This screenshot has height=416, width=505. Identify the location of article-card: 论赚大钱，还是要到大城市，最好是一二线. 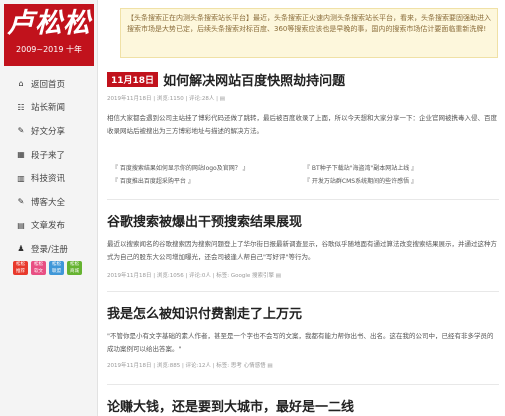
(303, 405).